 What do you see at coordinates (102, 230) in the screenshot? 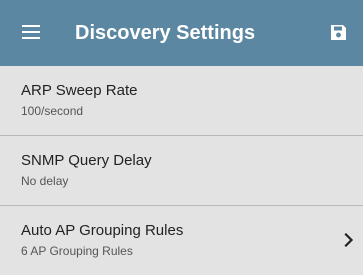
I see `setting-title: Auto AP Grouping Rules` at bounding box center [102, 230].